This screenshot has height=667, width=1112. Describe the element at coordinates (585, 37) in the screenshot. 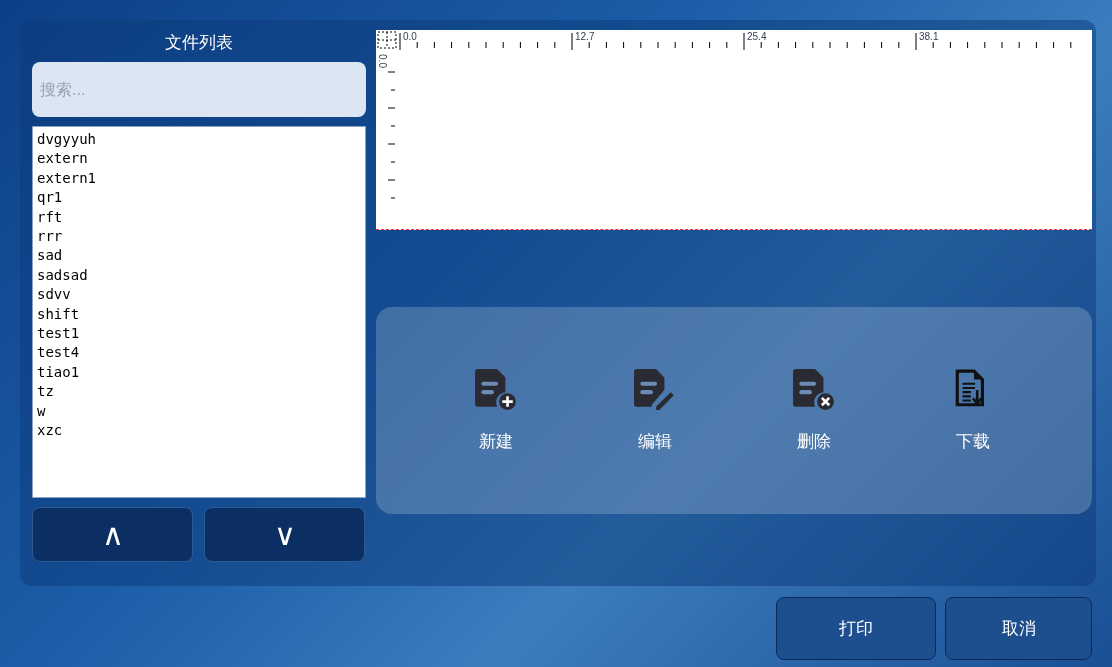

I see `ruler-label: 12.7` at that location.